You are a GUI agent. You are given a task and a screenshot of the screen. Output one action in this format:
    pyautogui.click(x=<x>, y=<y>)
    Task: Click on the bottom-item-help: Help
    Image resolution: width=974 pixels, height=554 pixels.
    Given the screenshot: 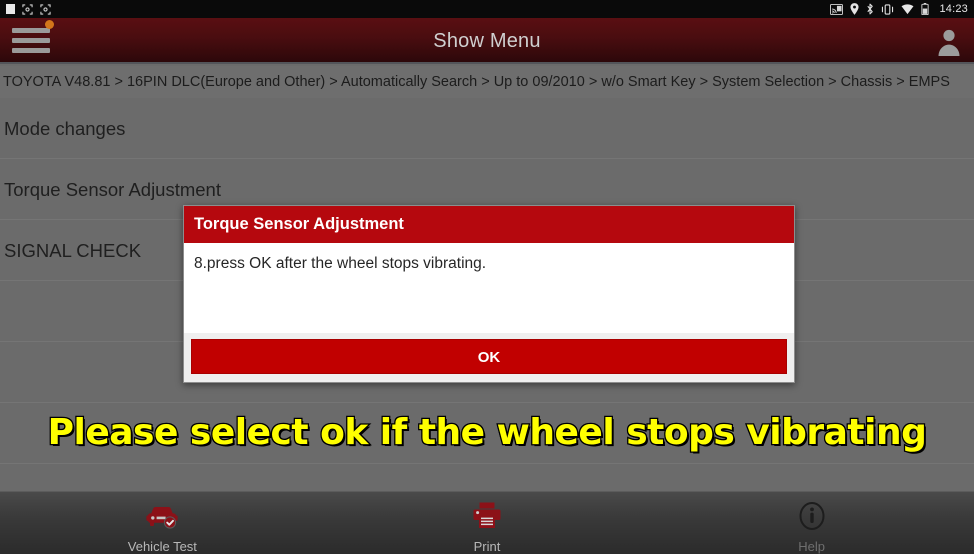 What is the action you would take?
    pyautogui.click(x=811, y=523)
    